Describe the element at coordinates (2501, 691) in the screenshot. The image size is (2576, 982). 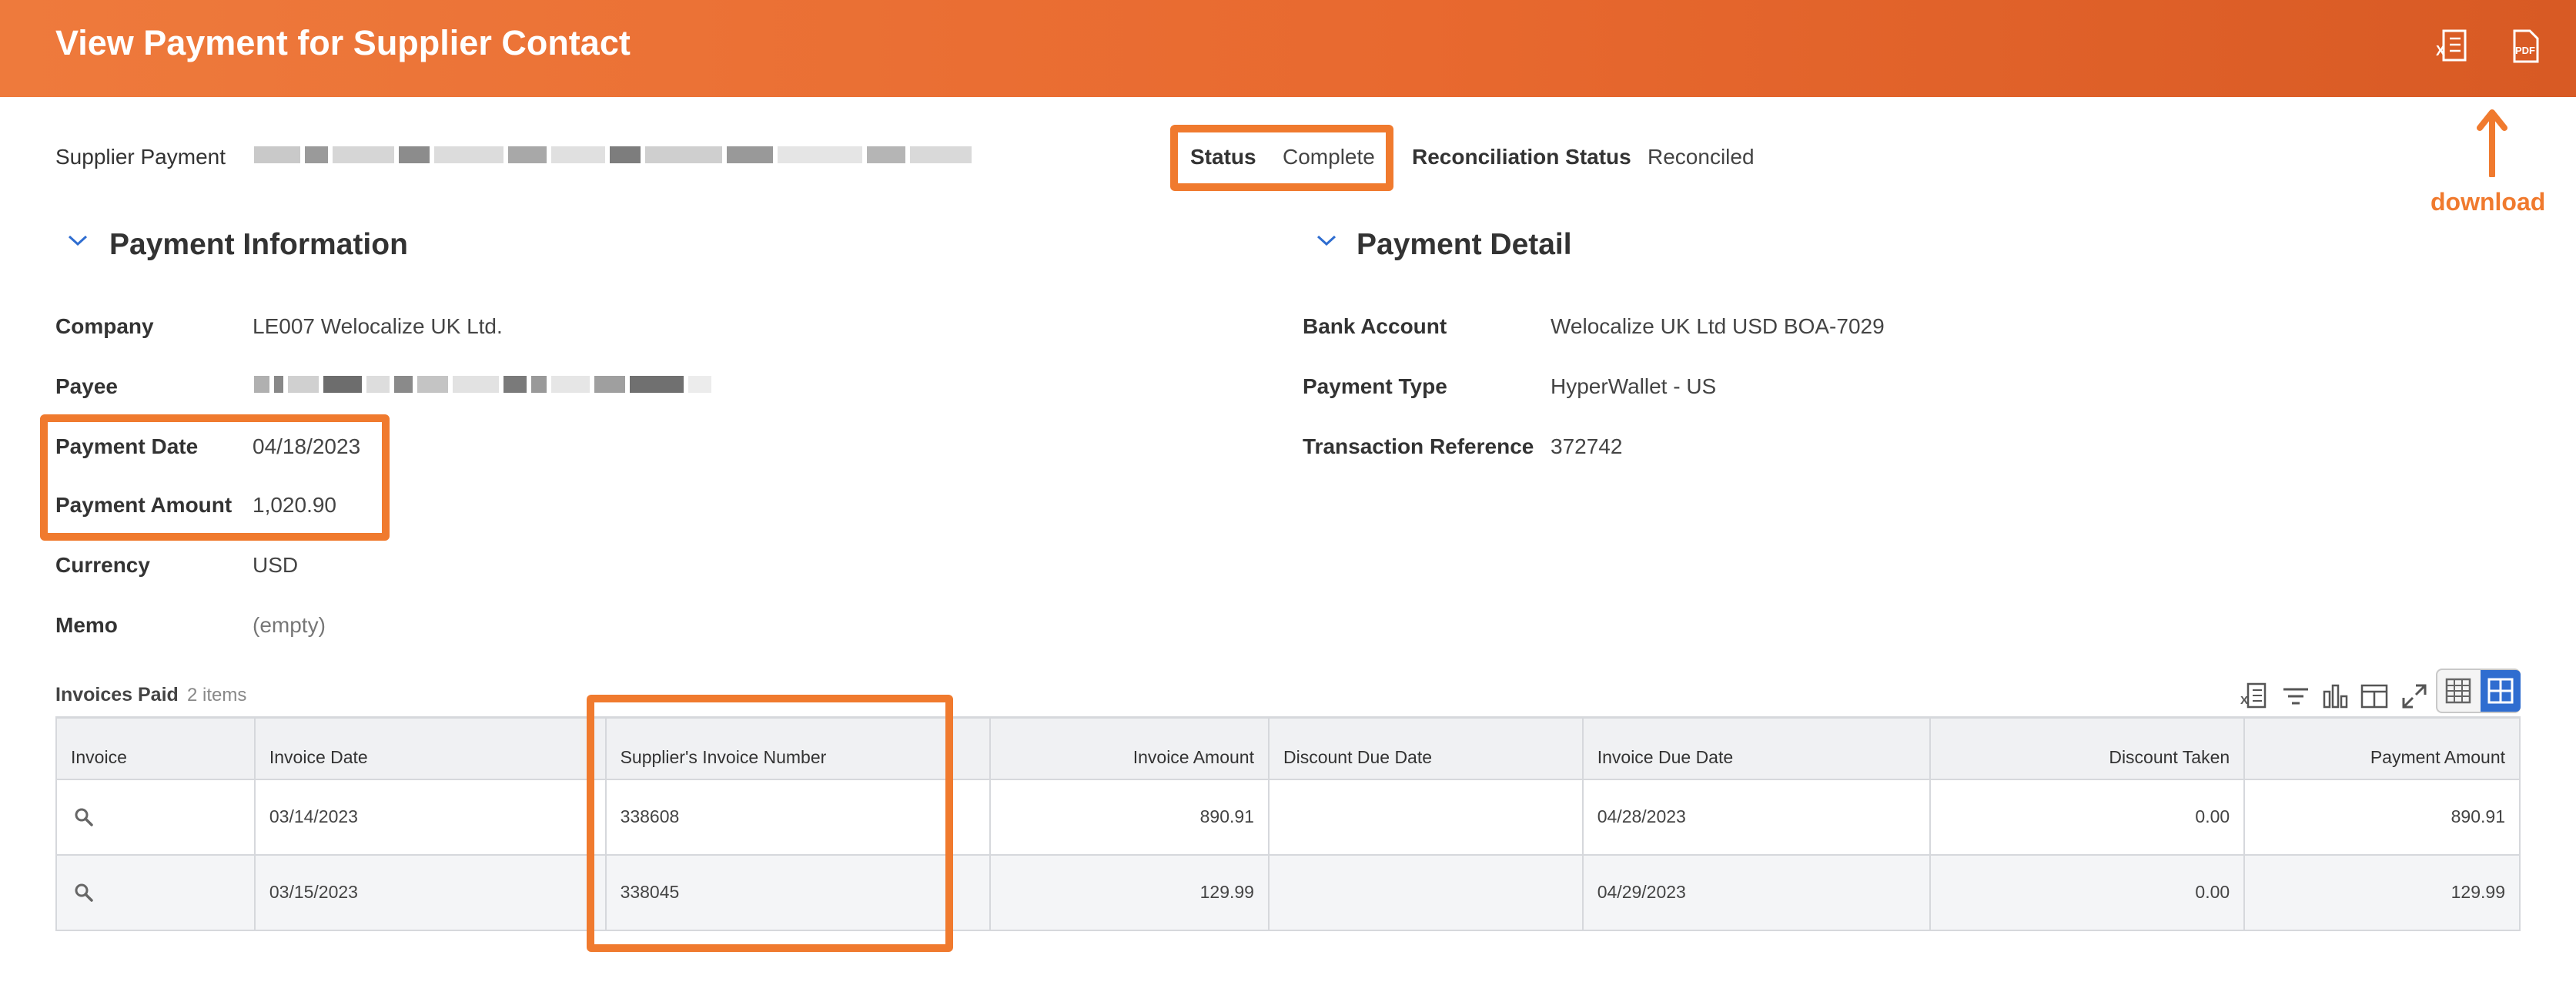
I see `grid-view-icon` at that location.